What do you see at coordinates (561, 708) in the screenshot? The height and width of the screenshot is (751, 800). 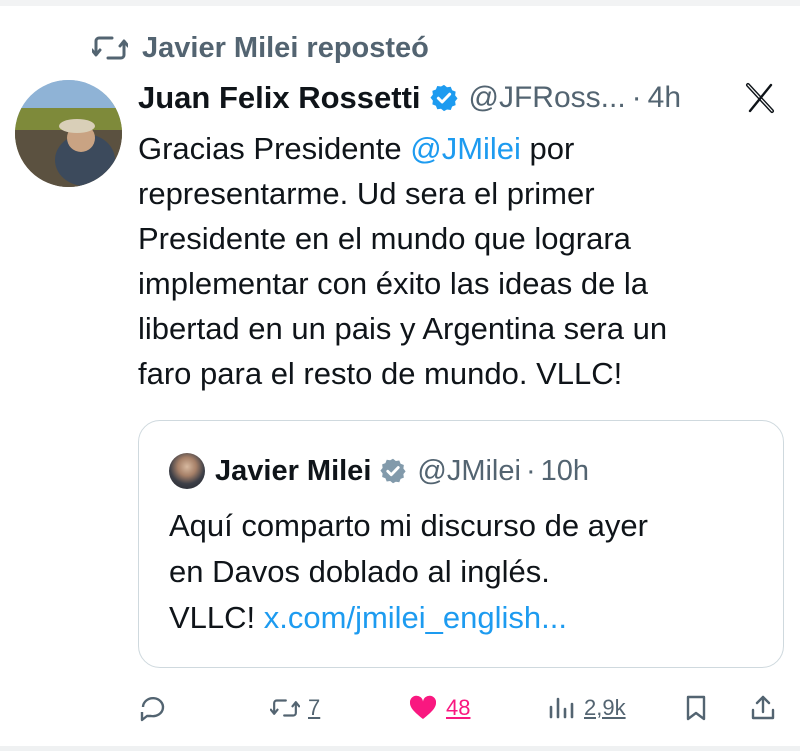 I see `views-chart-icon` at bounding box center [561, 708].